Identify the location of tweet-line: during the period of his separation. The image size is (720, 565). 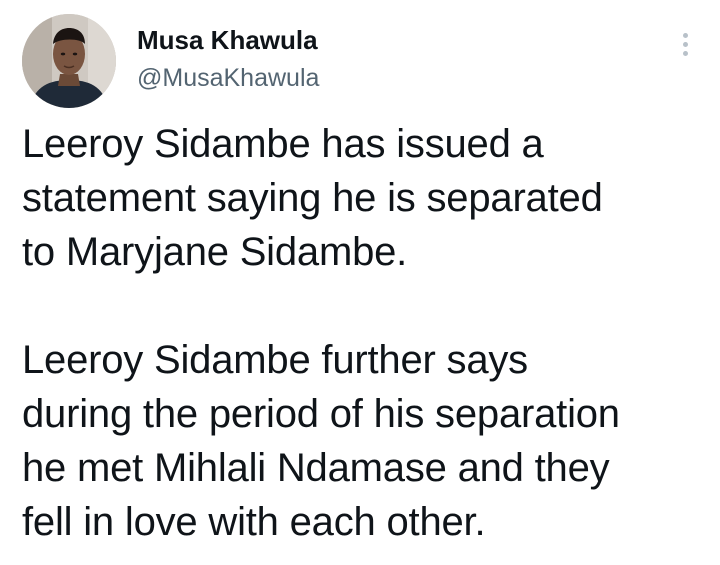
(321, 414).